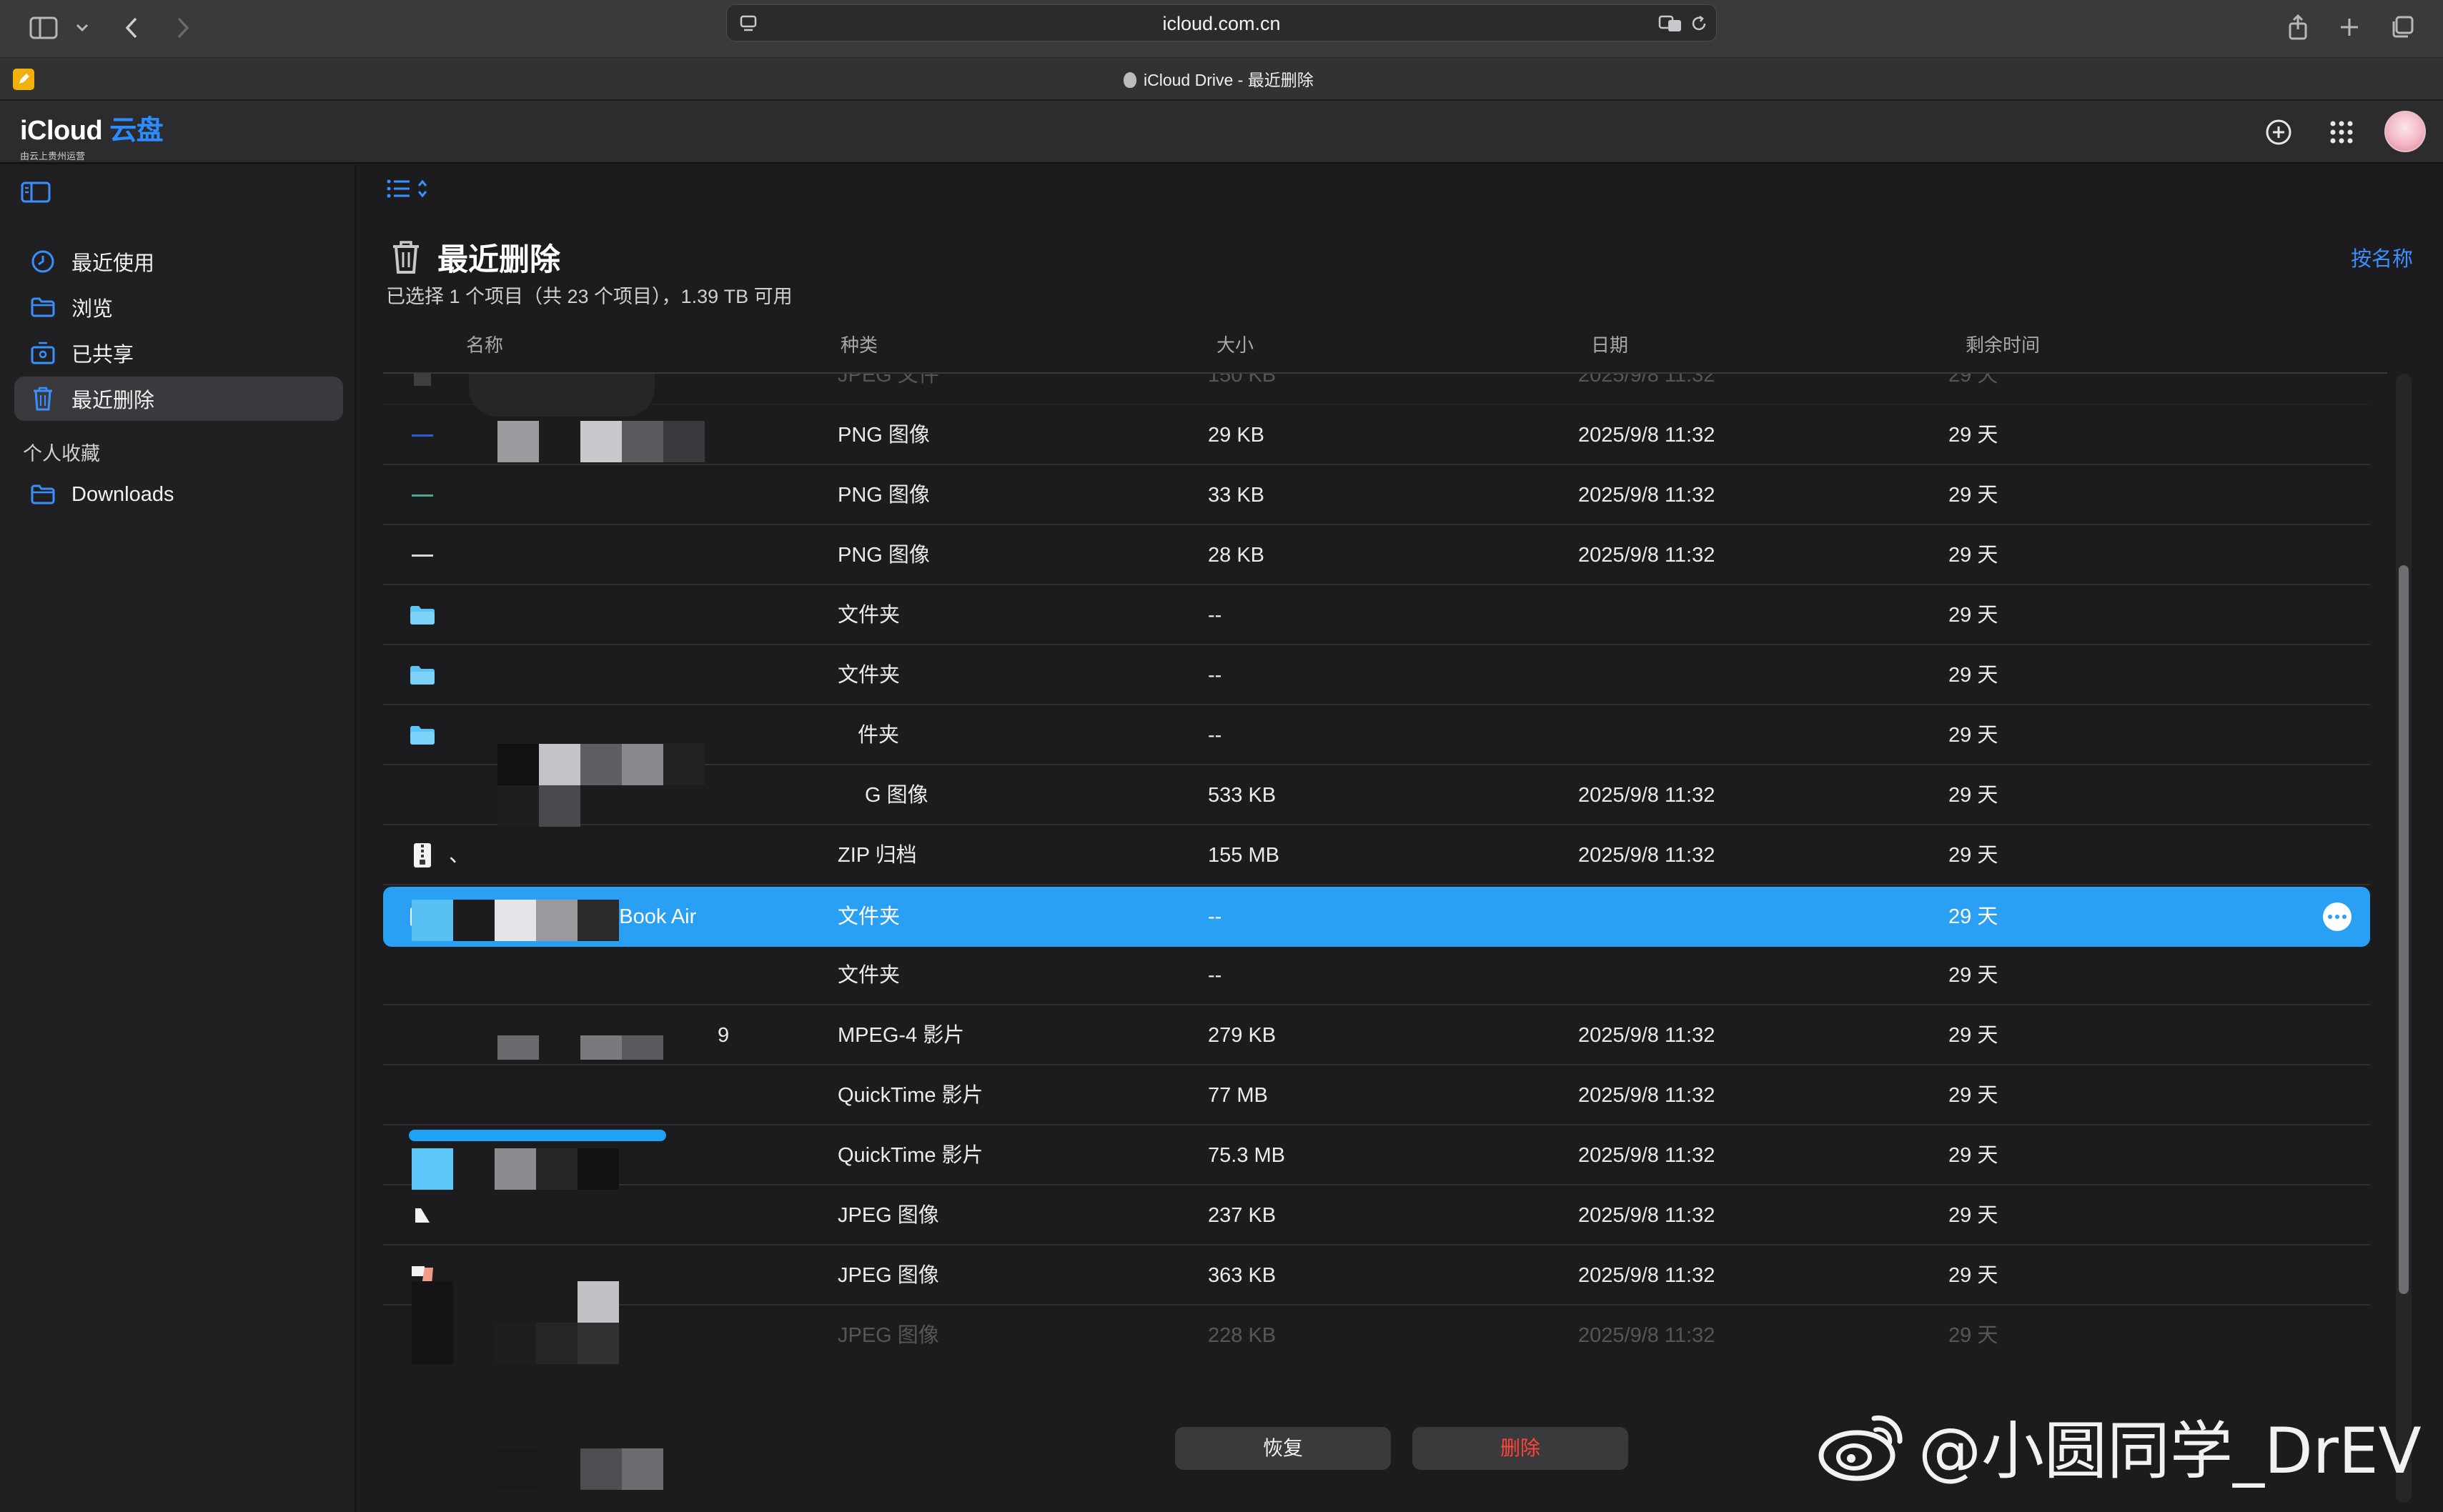 Image resolution: width=2443 pixels, height=1512 pixels. I want to click on trash-icon, so click(43, 398).